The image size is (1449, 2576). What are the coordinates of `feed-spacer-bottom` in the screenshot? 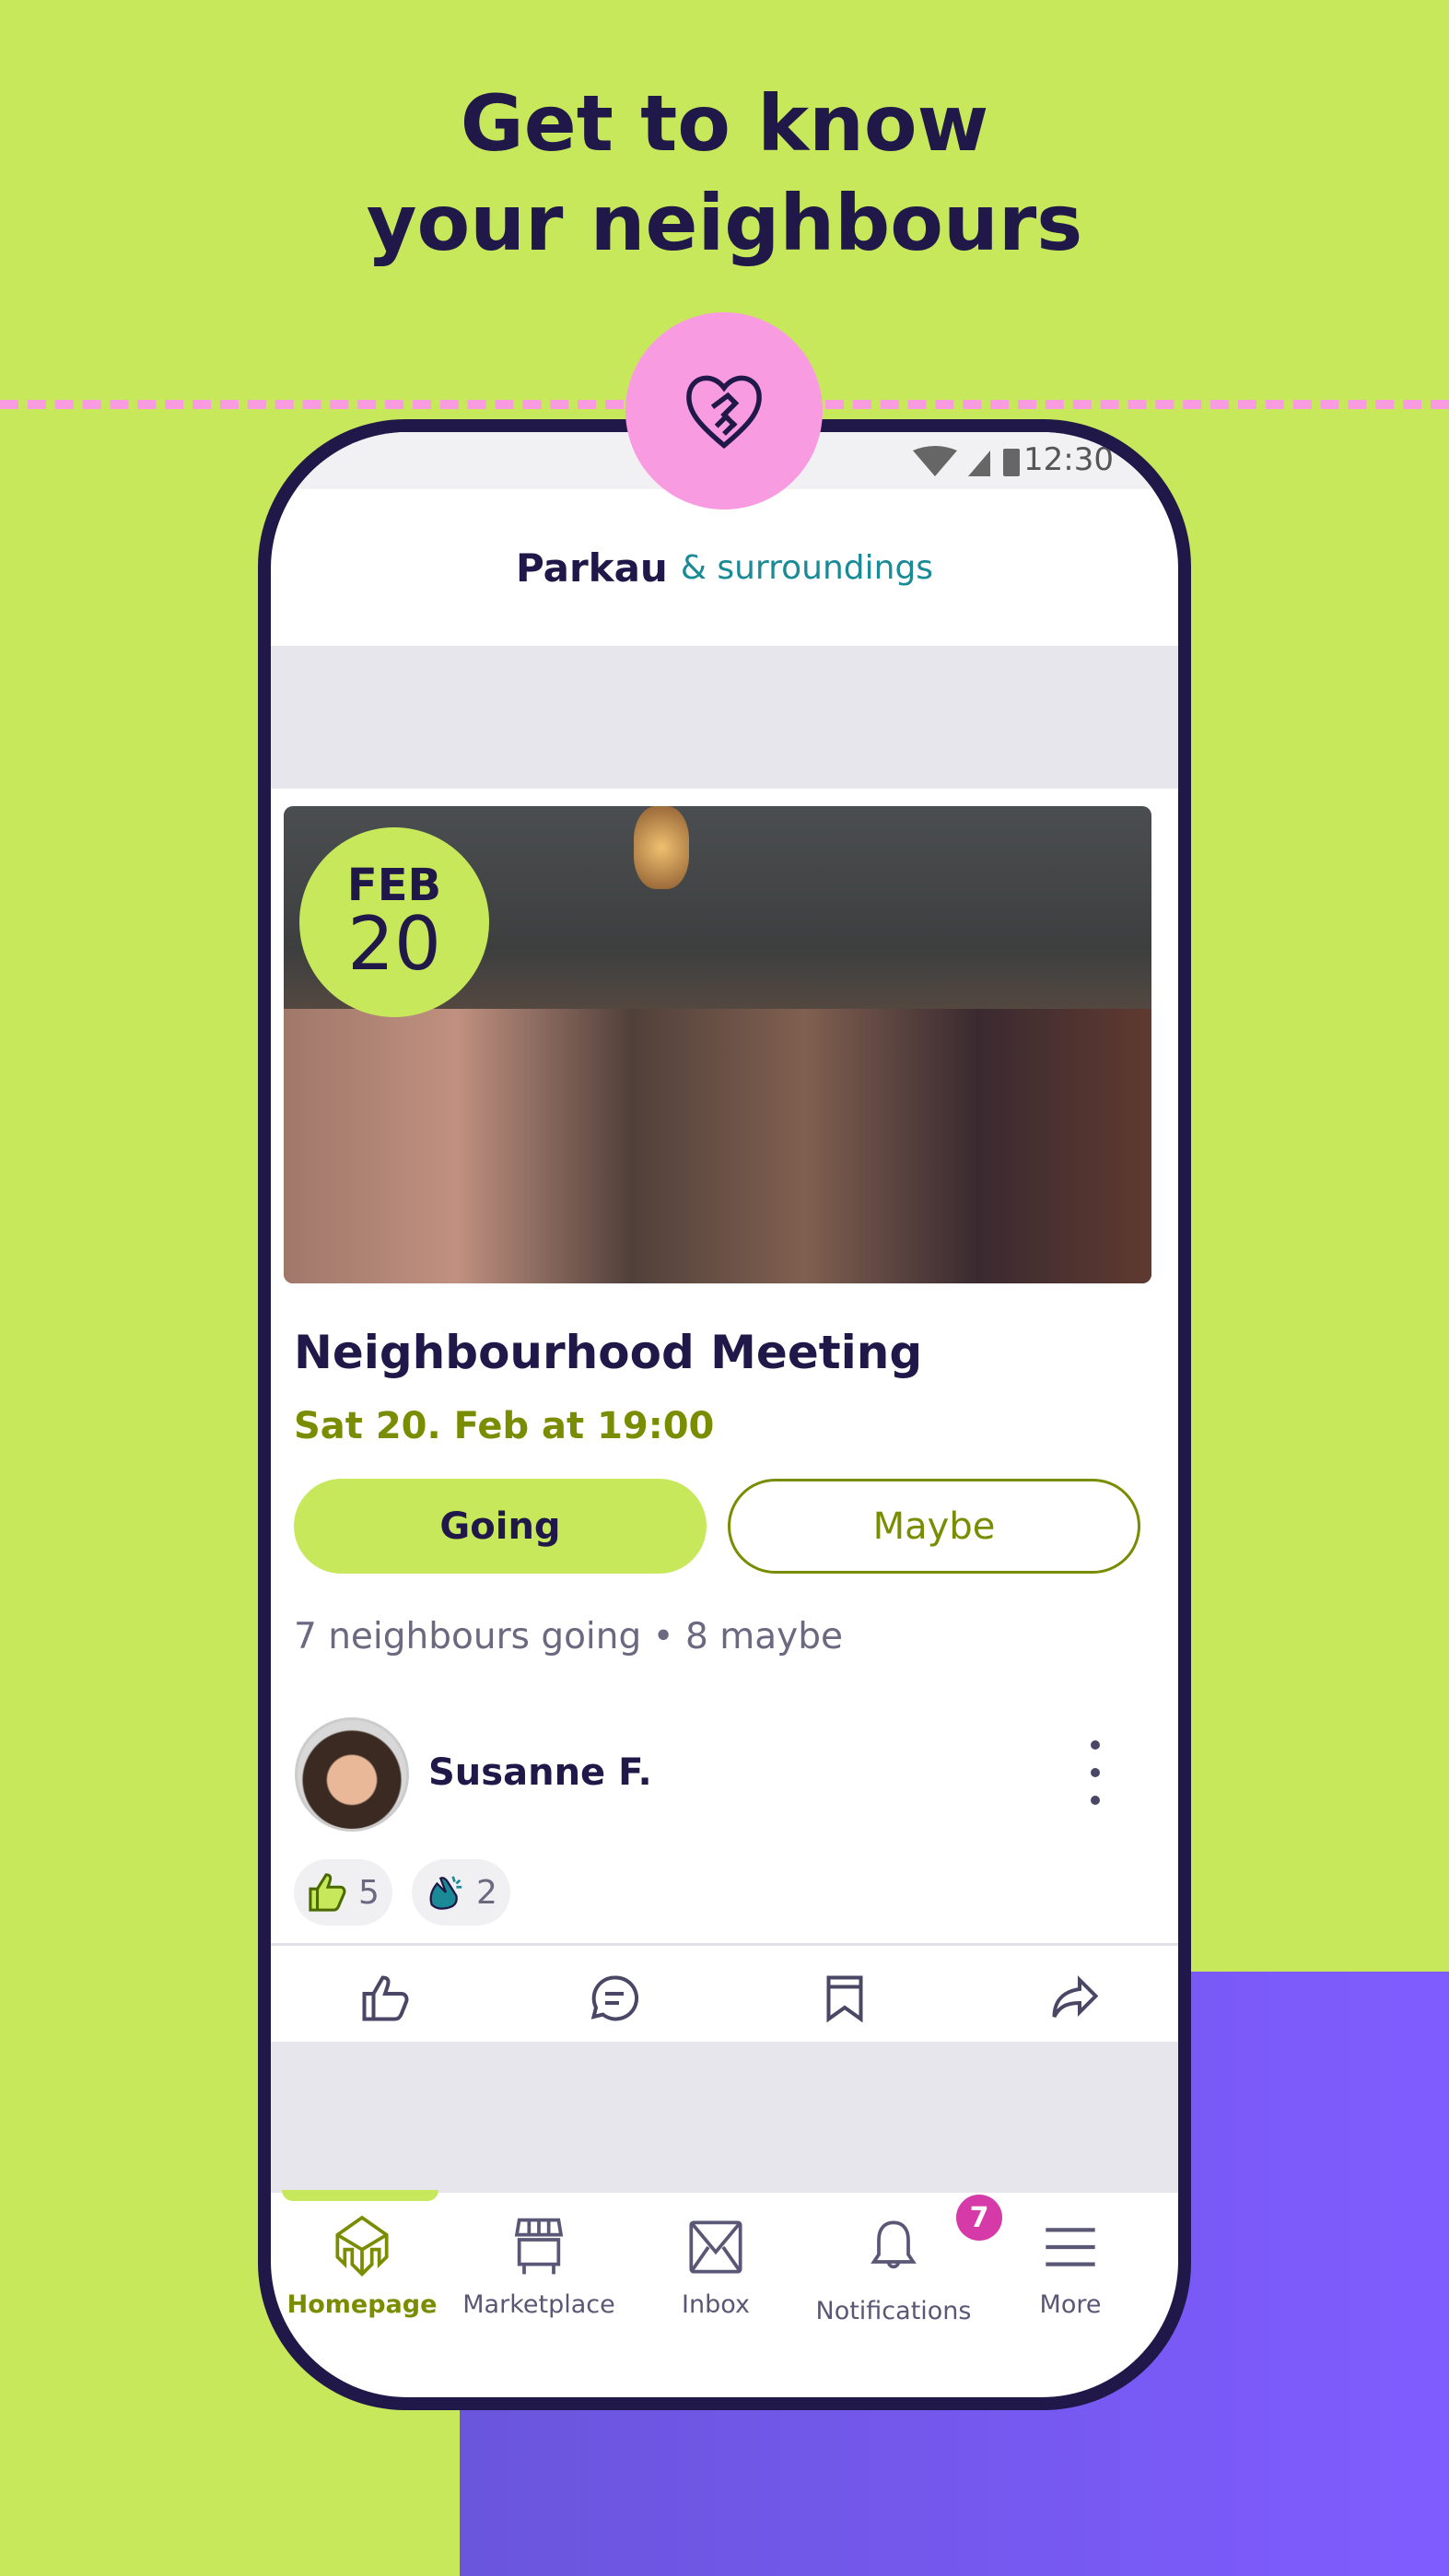 It's located at (724, 2117).